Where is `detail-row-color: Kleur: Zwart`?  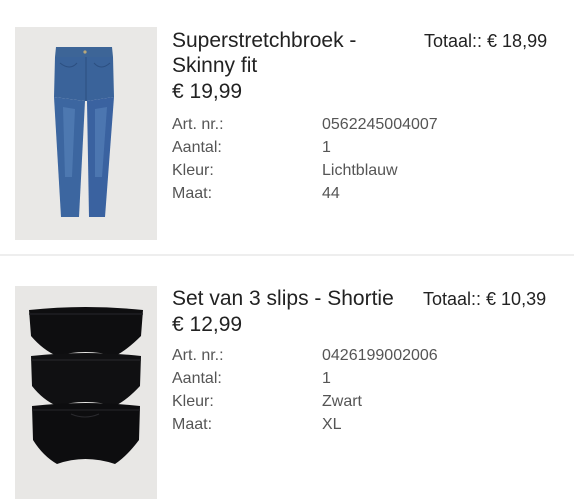 detail-row-color: Kleur: Zwart is located at coordinates (305, 401).